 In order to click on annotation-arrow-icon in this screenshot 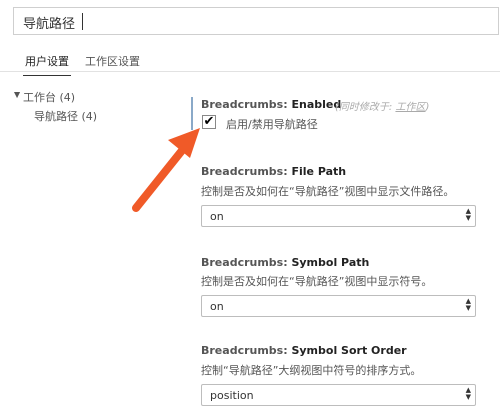, I will do `click(166, 170)`.